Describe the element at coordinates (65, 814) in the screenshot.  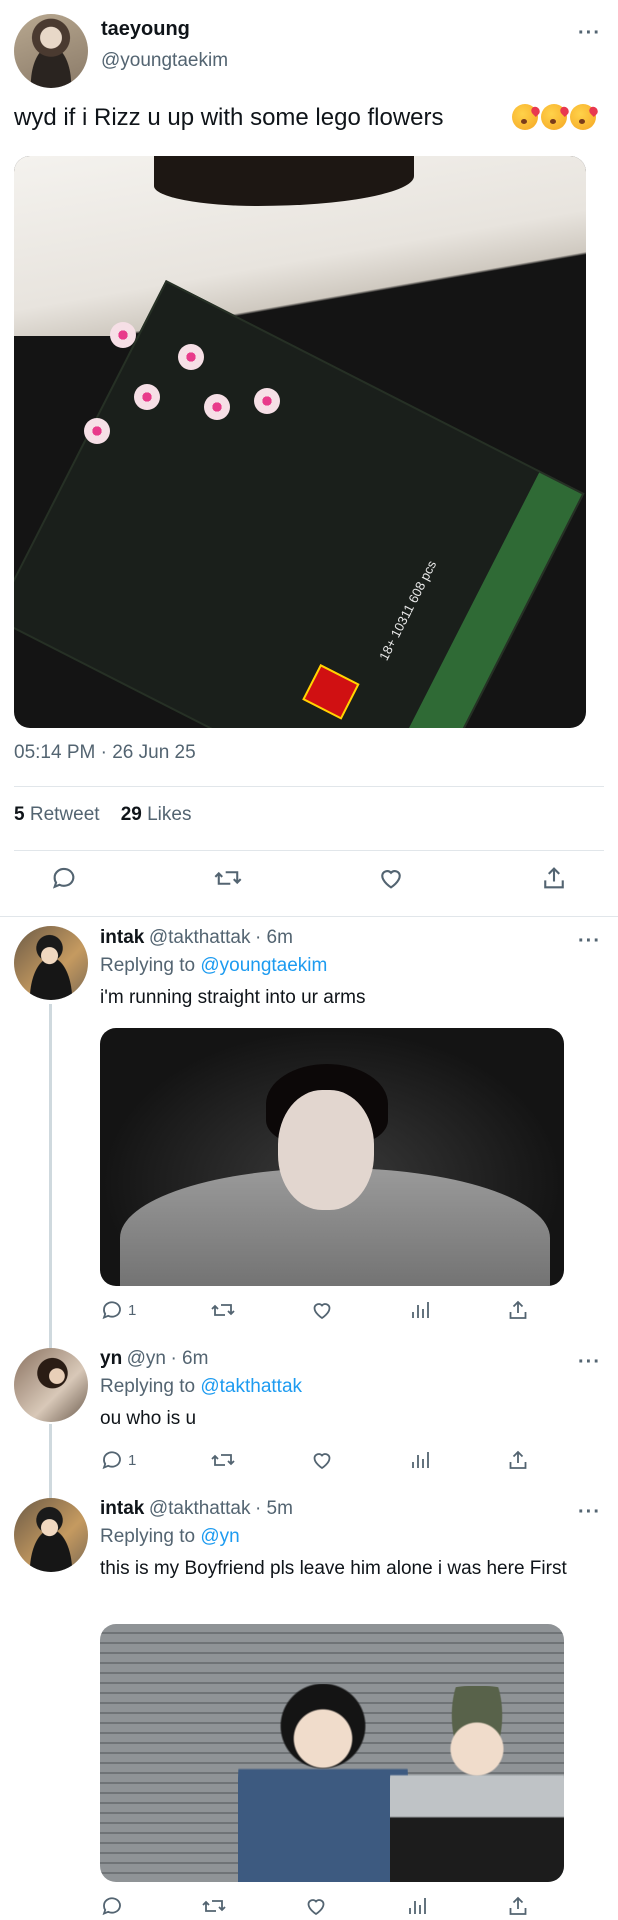
I see `retweet-label: Retweet` at that location.